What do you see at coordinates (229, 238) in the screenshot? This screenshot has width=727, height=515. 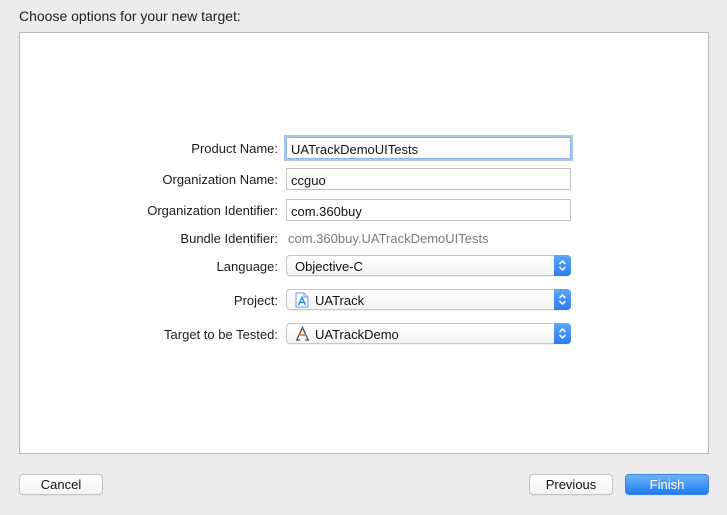 I see `bundle-identifier-label: Bundle Identifier:` at bounding box center [229, 238].